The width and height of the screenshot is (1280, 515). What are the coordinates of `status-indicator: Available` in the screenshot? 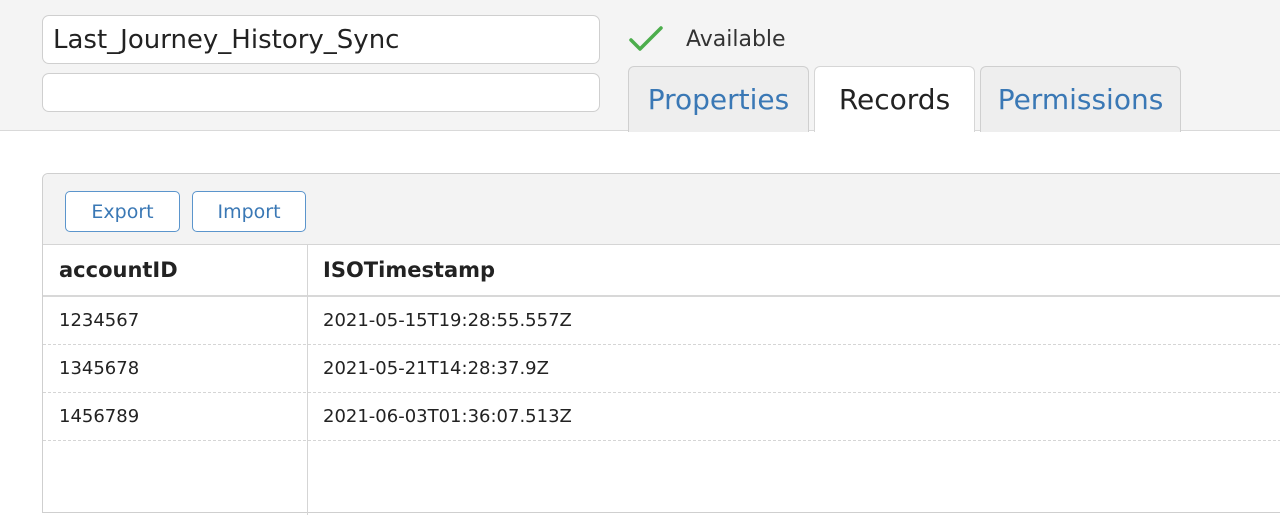 It's located at (707, 39).